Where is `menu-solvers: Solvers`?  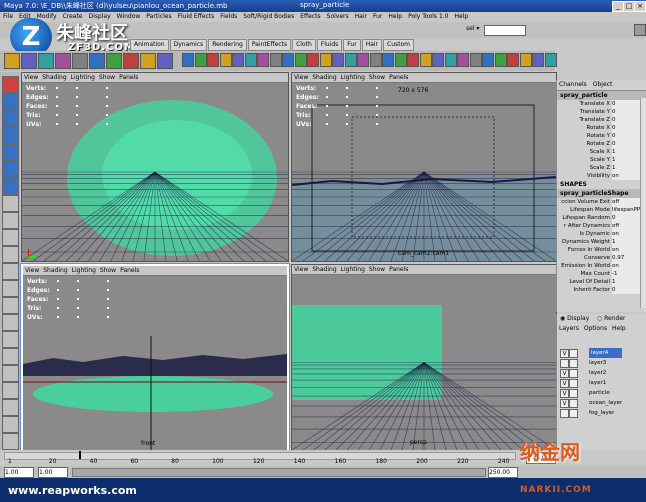
menu-solvers: Solvers is located at coordinates (338, 17).